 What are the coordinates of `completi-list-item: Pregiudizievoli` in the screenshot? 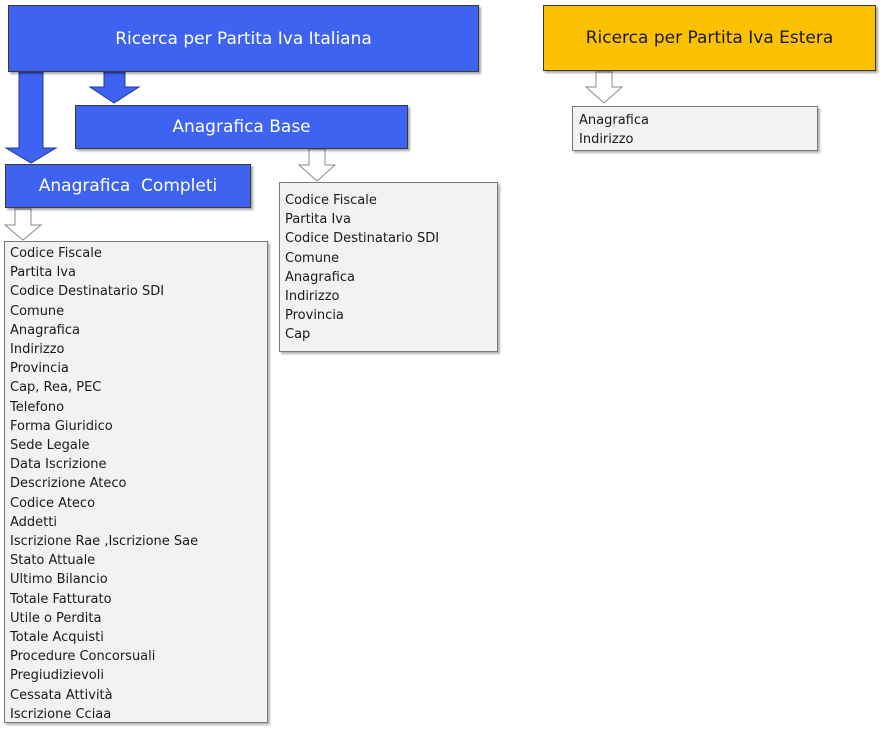 It's located at (57, 676).